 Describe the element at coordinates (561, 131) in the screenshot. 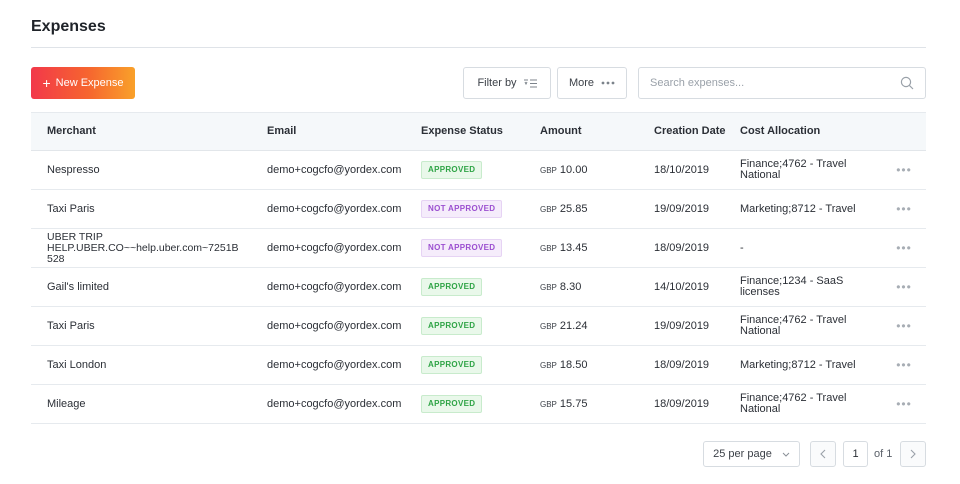

I see `column-header-amount: Amount` at that location.